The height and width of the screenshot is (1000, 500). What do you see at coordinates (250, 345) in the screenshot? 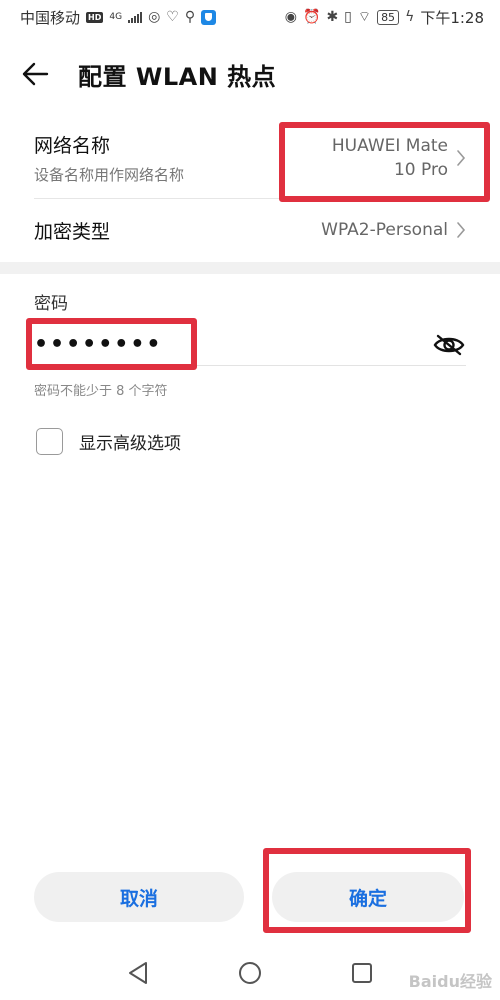
I see `password-field: ••••••••` at bounding box center [250, 345].